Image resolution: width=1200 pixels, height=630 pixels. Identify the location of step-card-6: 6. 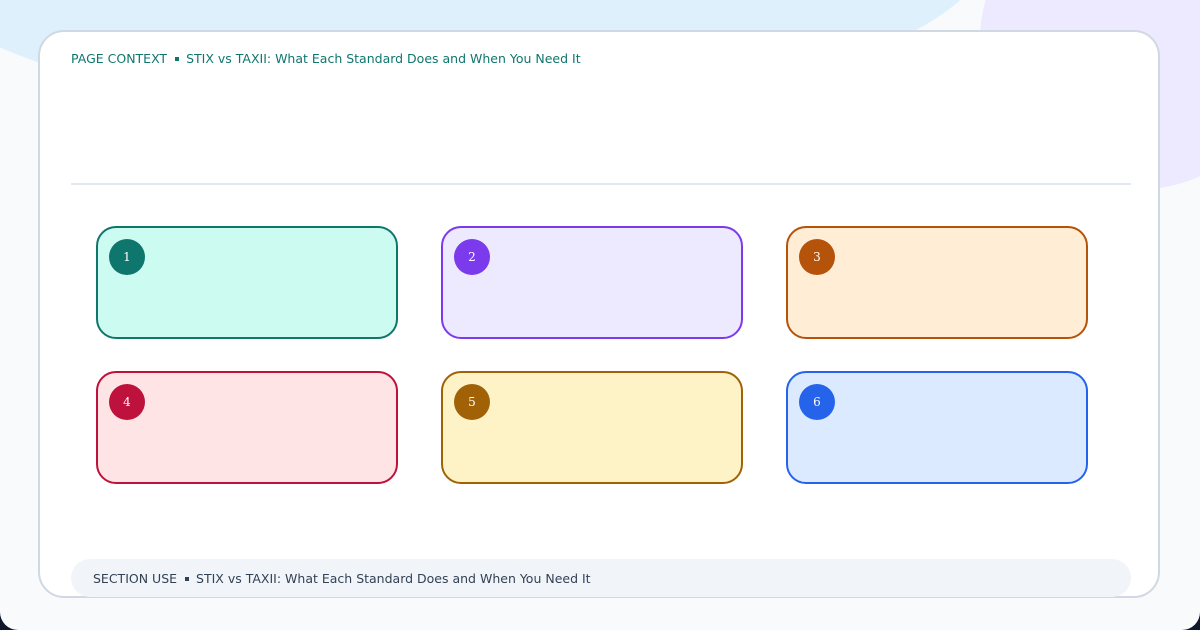
(937, 427).